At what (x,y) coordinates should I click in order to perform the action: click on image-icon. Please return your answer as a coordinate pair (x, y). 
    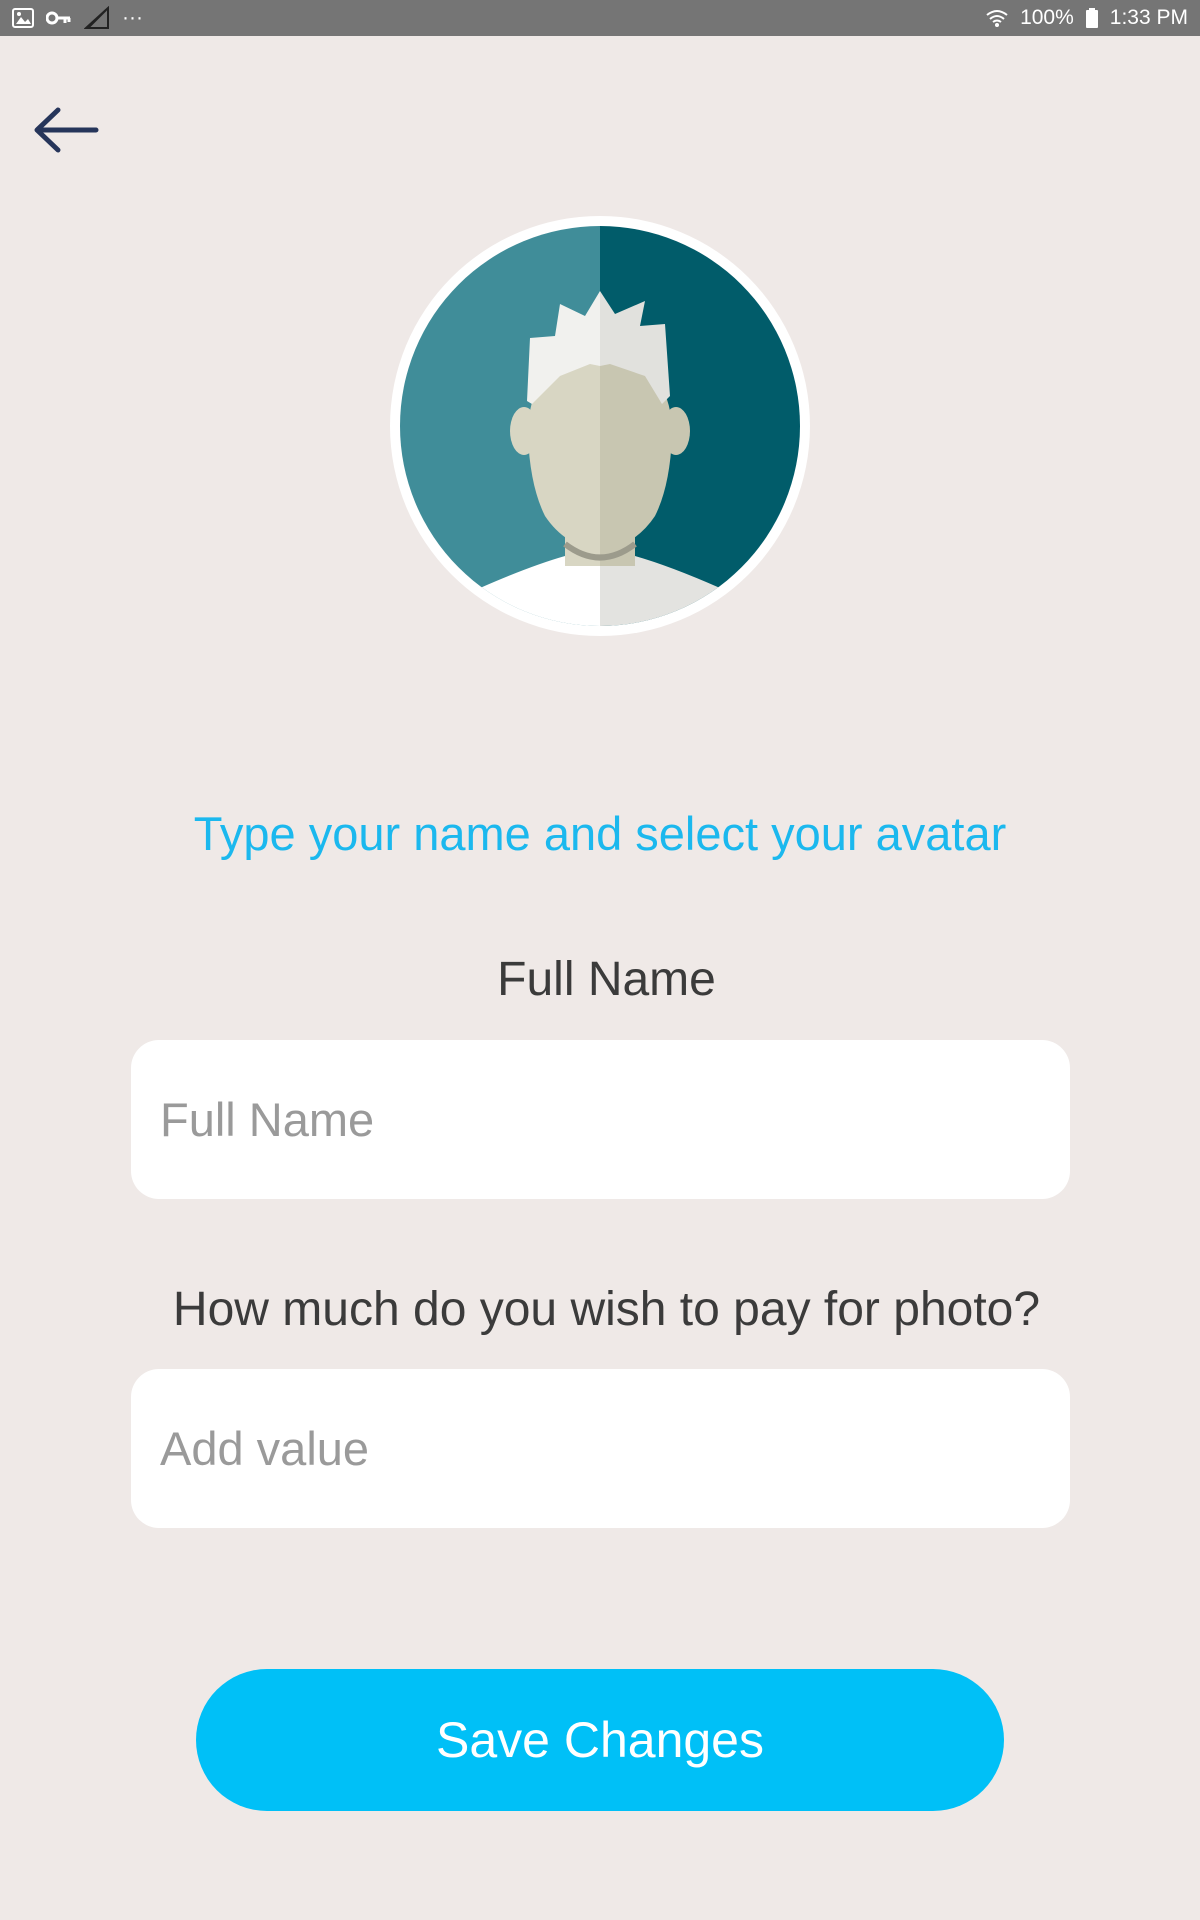
    Looking at the image, I should click on (23, 18).